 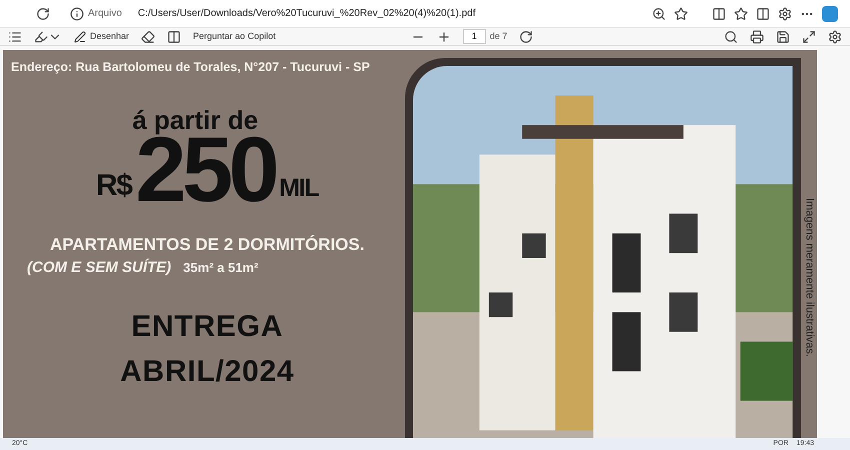 I want to click on area-text: 35m² a 51m², so click(x=220, y=268).